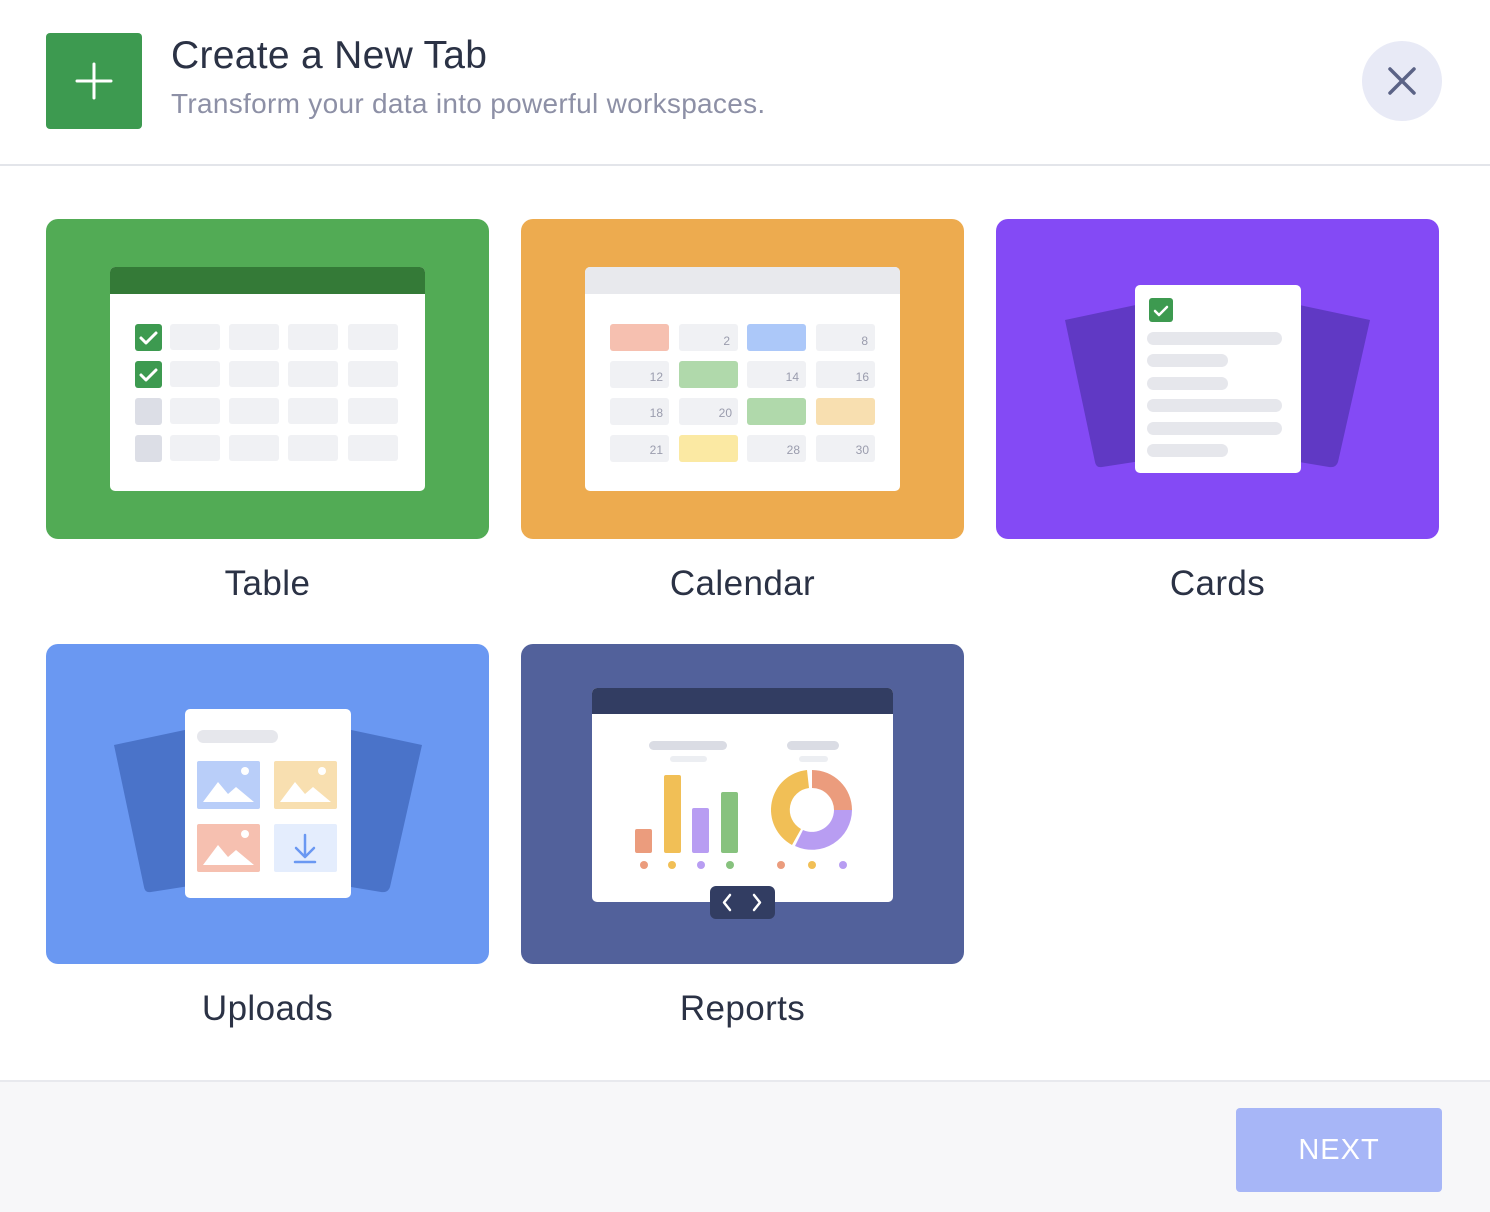 The image size is (1490, 1212). I want to click on calendar-day: 14, so click(793, 377).